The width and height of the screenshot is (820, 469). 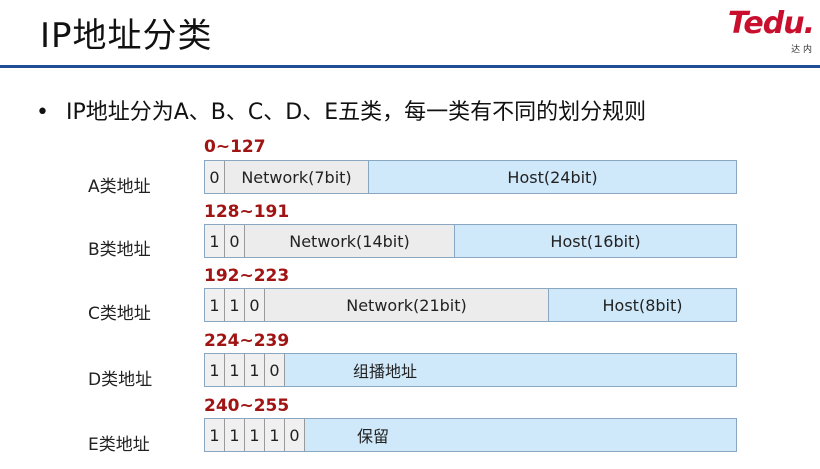 I want to click on bar-class-b: 1 0 Network(14bit) Host(16bit), so click(x=470, y=241).